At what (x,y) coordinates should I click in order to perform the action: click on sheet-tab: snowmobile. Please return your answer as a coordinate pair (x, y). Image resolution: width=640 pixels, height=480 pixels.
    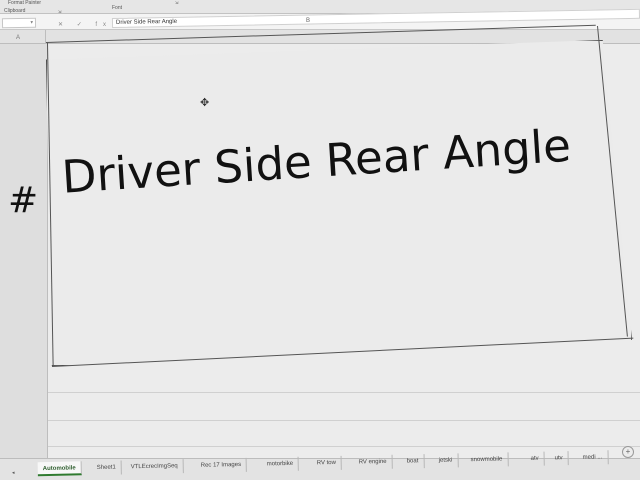
    Looking at the image, I should click on (487, 460).